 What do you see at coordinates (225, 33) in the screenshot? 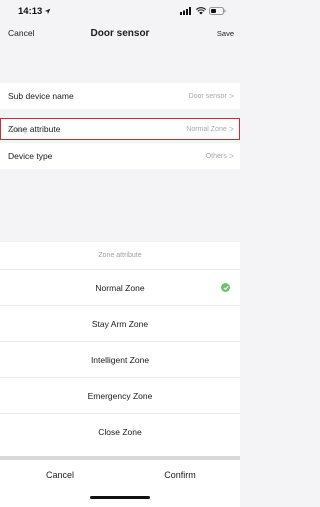
I see `save-button: Save` at bounding box center [225, 33].